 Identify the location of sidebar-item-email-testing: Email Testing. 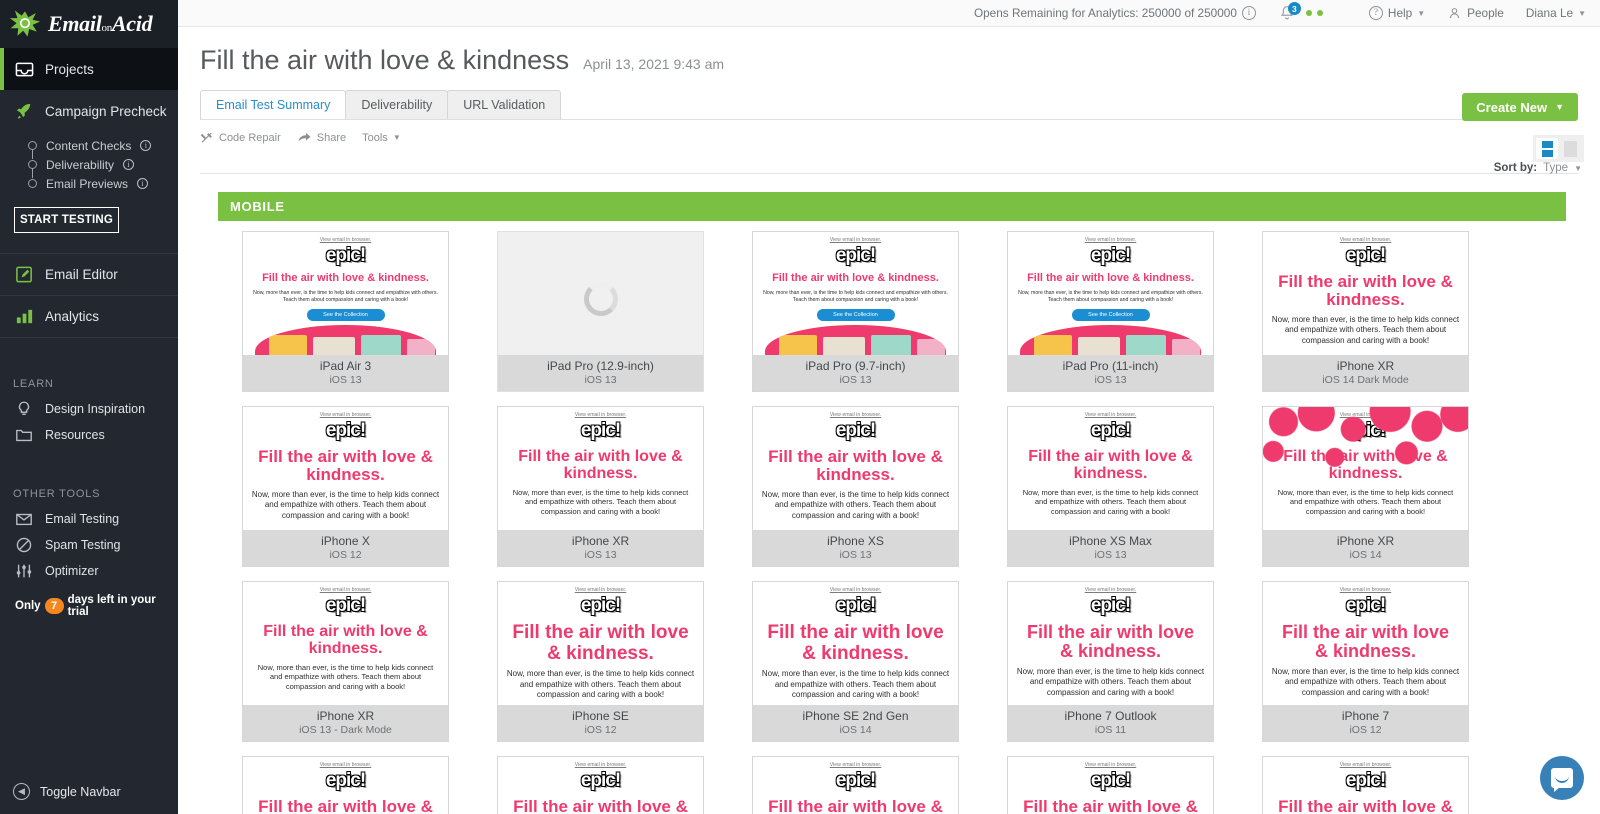
(89, 519).